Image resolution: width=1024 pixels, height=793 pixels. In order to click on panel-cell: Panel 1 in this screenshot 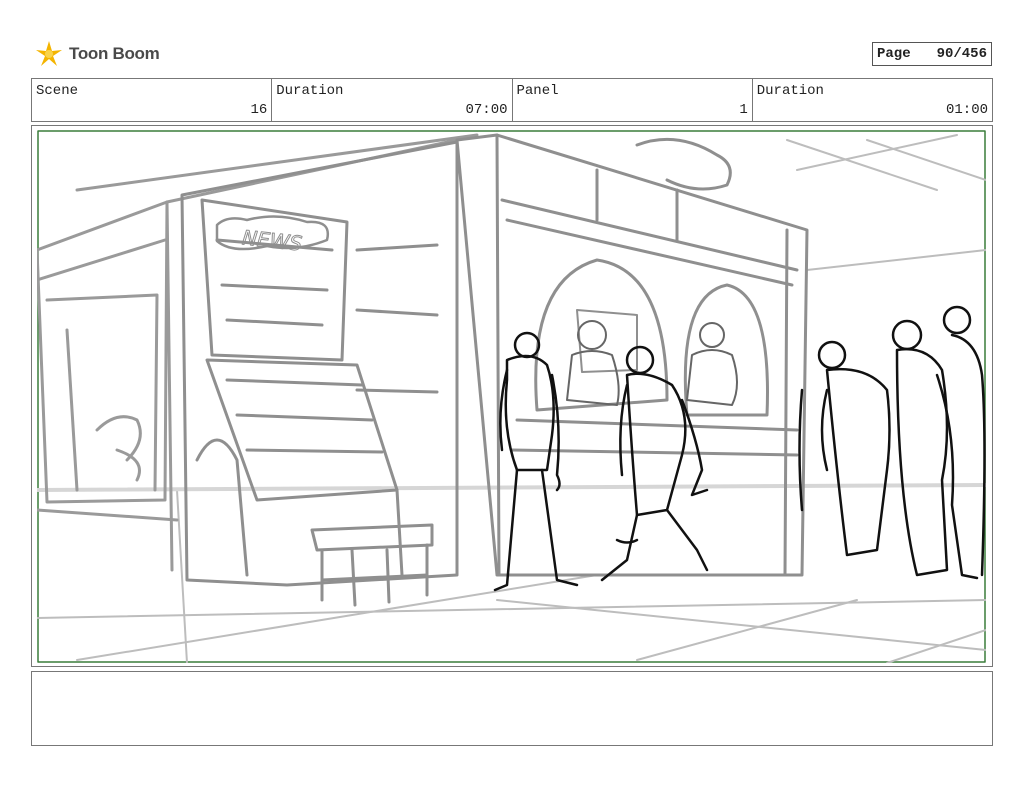, I will do `click(633, 100)`.